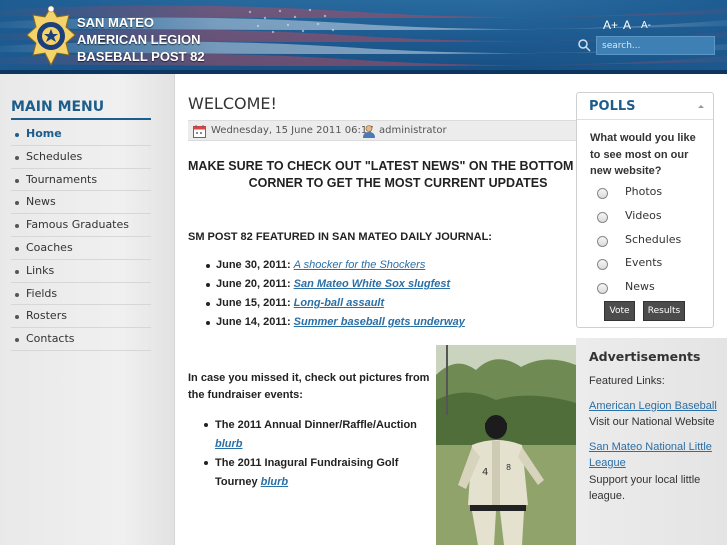 The width and height of the screenshot is (727, 545). Describe the element at coordinates (645, 488) in the screenshot. I see `ad-description: Support your local little league.` at that location.